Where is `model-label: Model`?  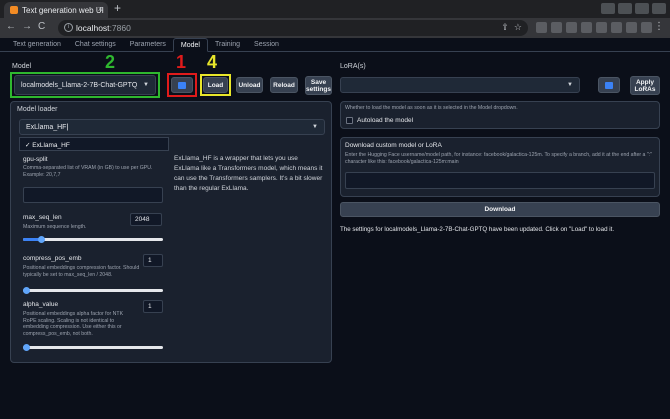 model-label: Model is located at coordinates (22, 66).